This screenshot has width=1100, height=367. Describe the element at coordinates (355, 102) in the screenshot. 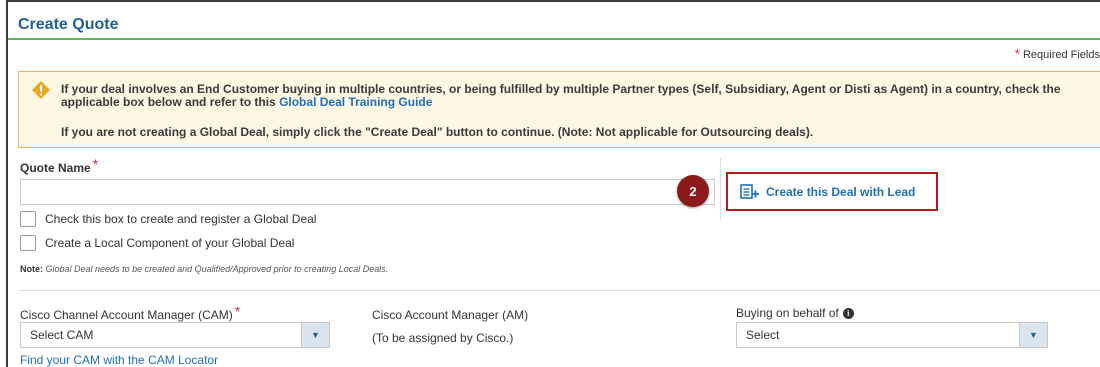

I see `global-deal-training-guide-link: Global Deal Training Guide` at that location.